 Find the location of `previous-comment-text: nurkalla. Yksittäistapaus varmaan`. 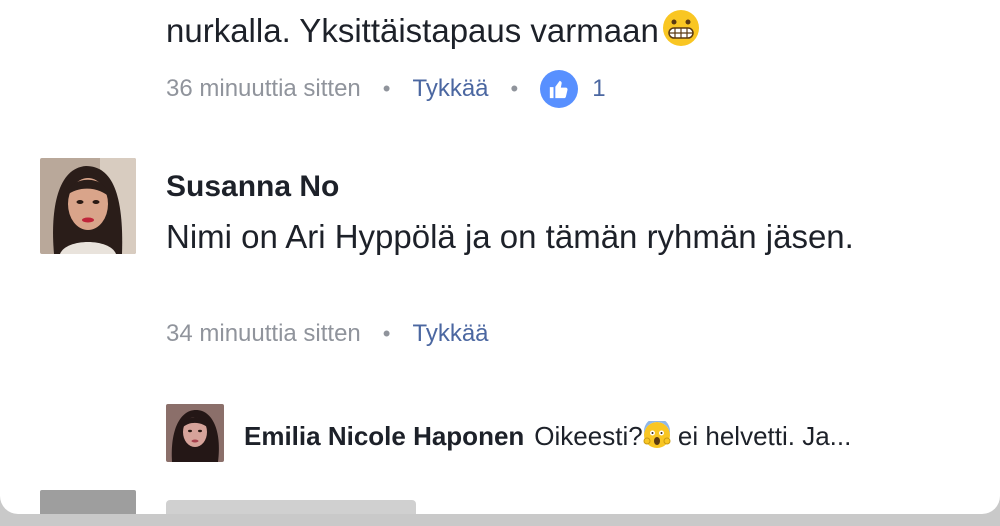

previous-comment-text: nurkalla. Yksittäistapaus varmaan is located at coordinates (433, 32).